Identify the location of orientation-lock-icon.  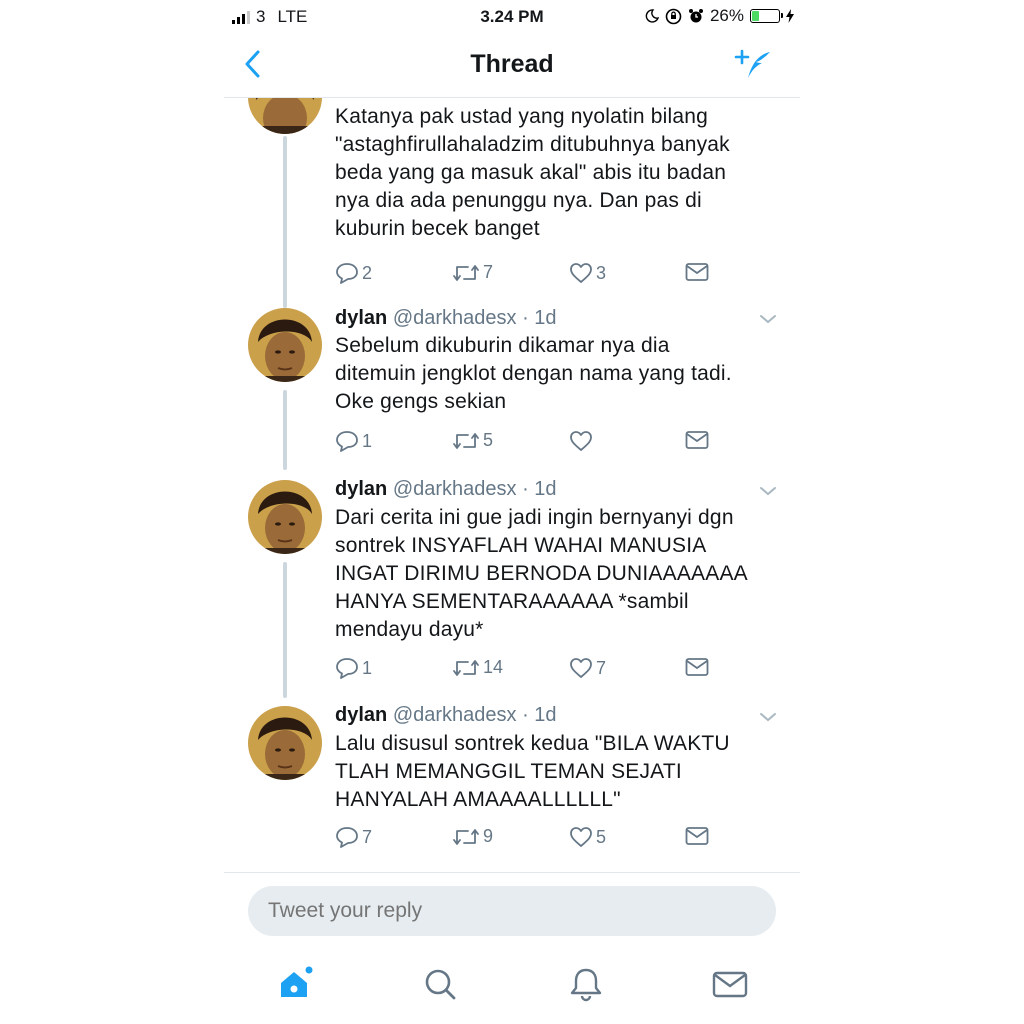
(673, 16).